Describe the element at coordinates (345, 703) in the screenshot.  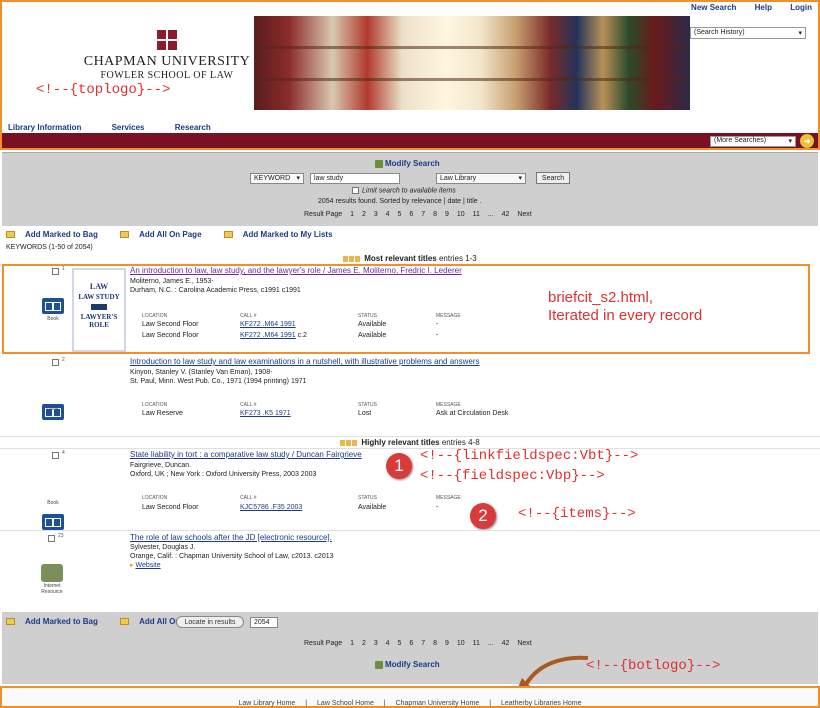
I see `footer-law-school-home: Law School Home` at that location.